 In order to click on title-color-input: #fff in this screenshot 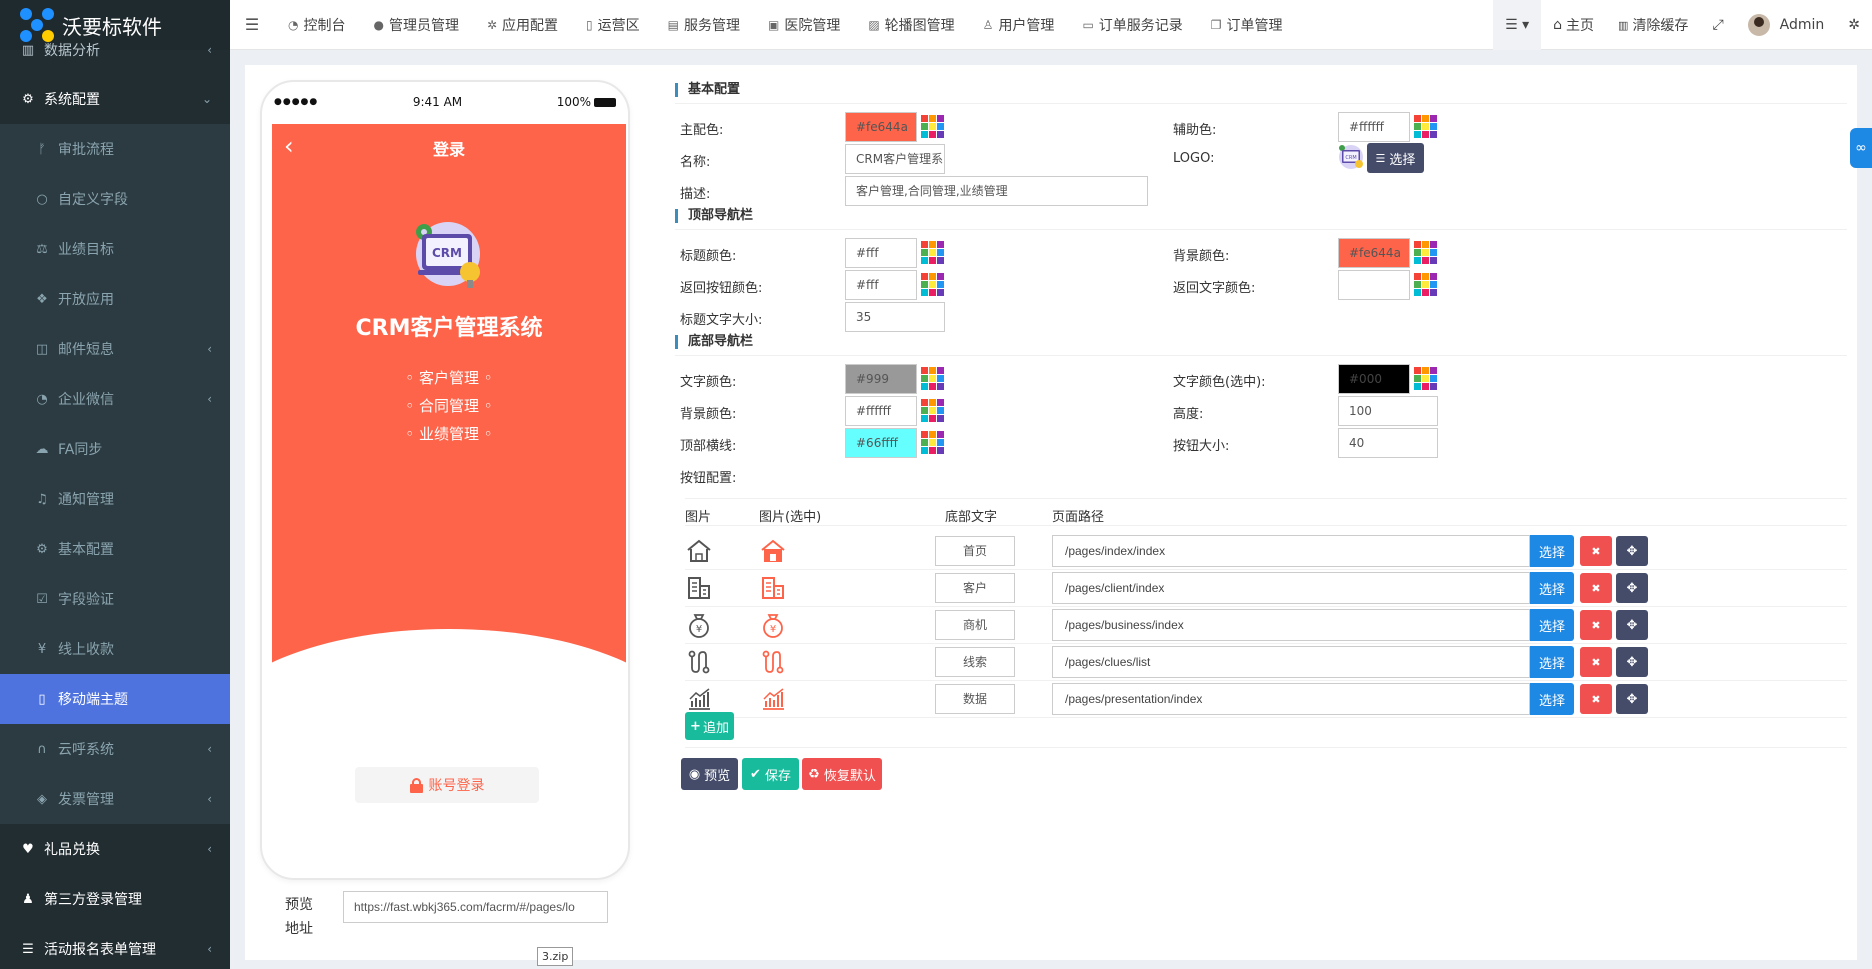, I will do `click(881, 253)`.